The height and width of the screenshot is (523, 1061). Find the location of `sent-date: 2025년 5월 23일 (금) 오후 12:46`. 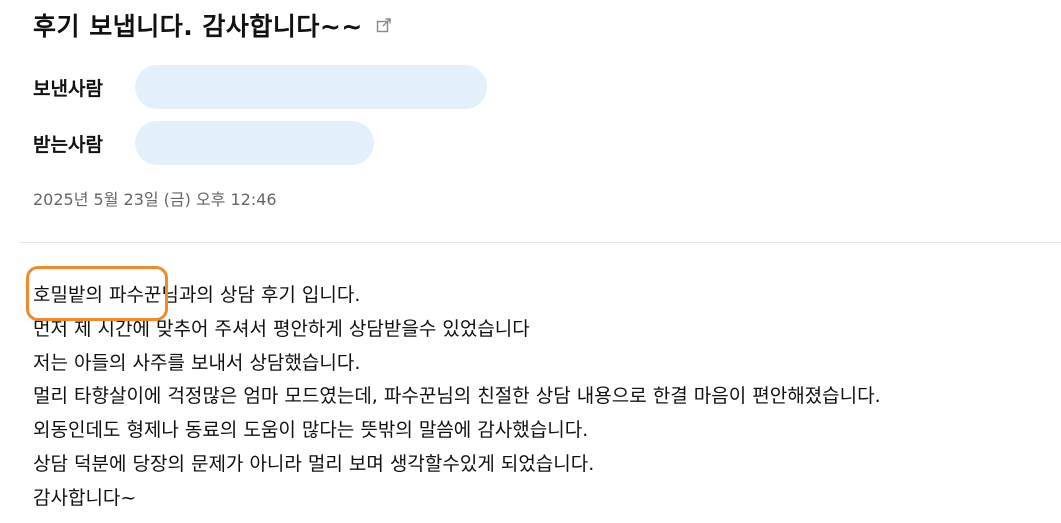

sent-date: 2025년 5월 23일 (금) 오후 12:46 is located at coordinates (155, 199).